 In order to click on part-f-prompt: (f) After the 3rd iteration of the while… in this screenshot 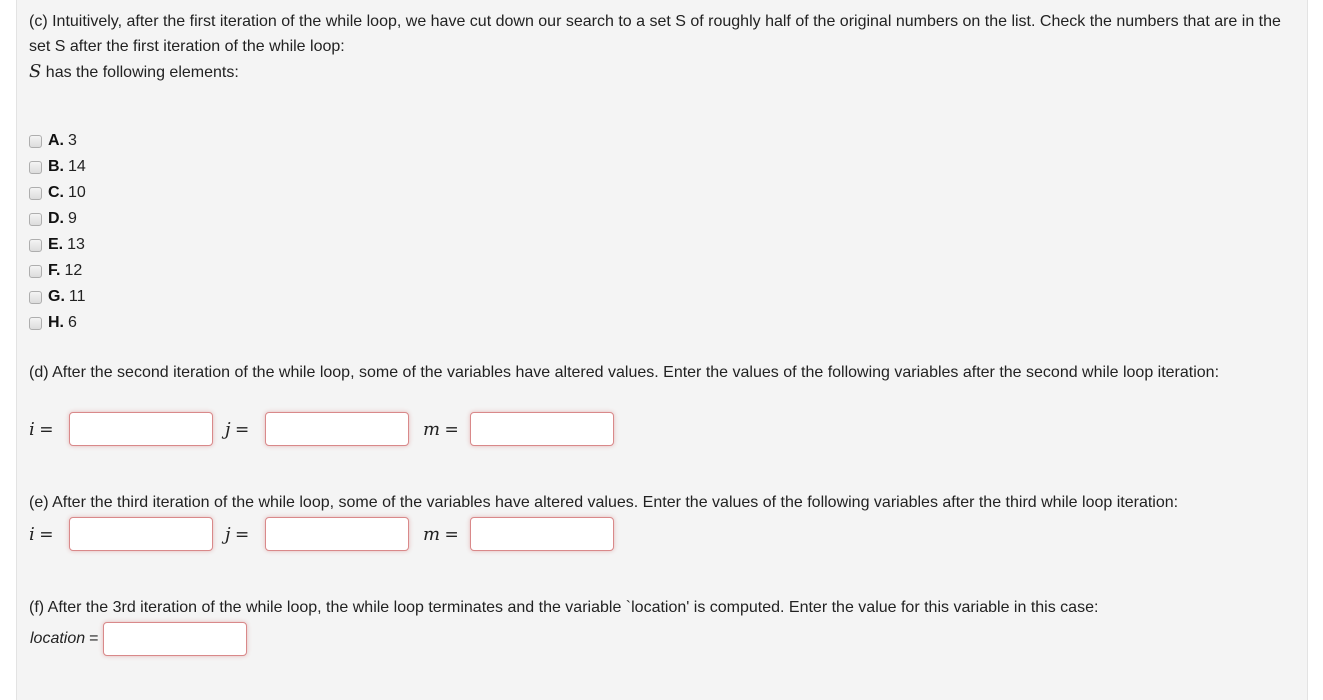, I will do `click(564, 607)`.